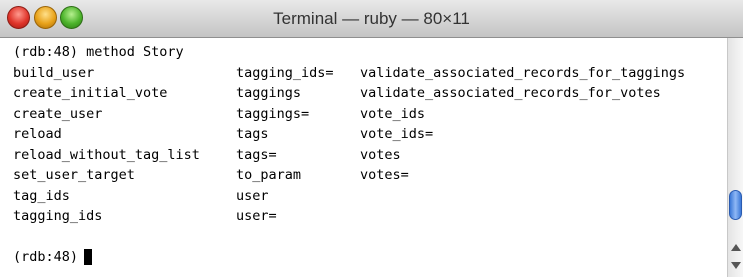  What do you see at coordinates (74, 175) in the screenshot?
I see `method-name: set_user_target` at bounding box center [74, 175].